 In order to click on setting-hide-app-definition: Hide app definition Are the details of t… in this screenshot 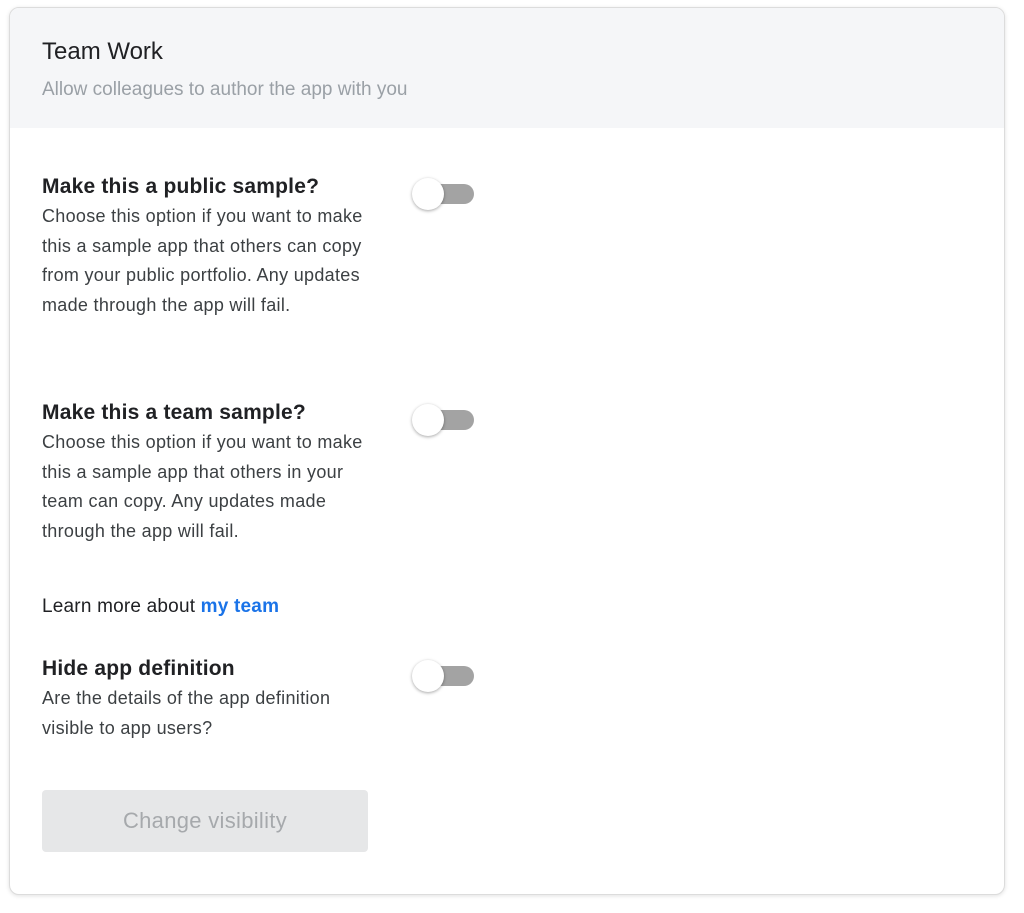, I will do `click(262, 699)`.